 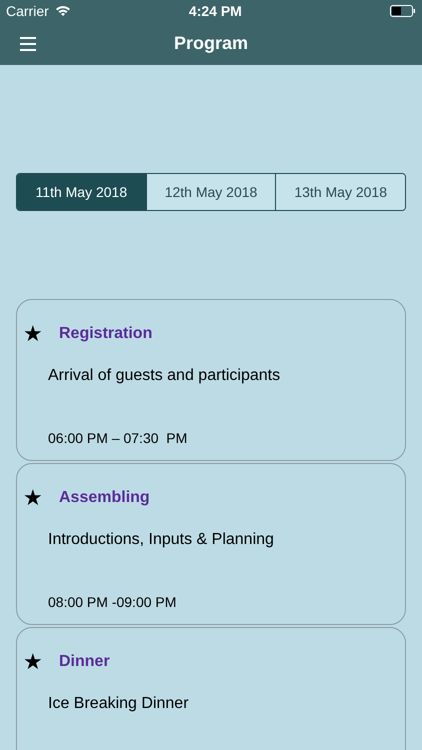 I want to click on event-description: Introductions, Inputs & Planning, so click(x=161, y=540).